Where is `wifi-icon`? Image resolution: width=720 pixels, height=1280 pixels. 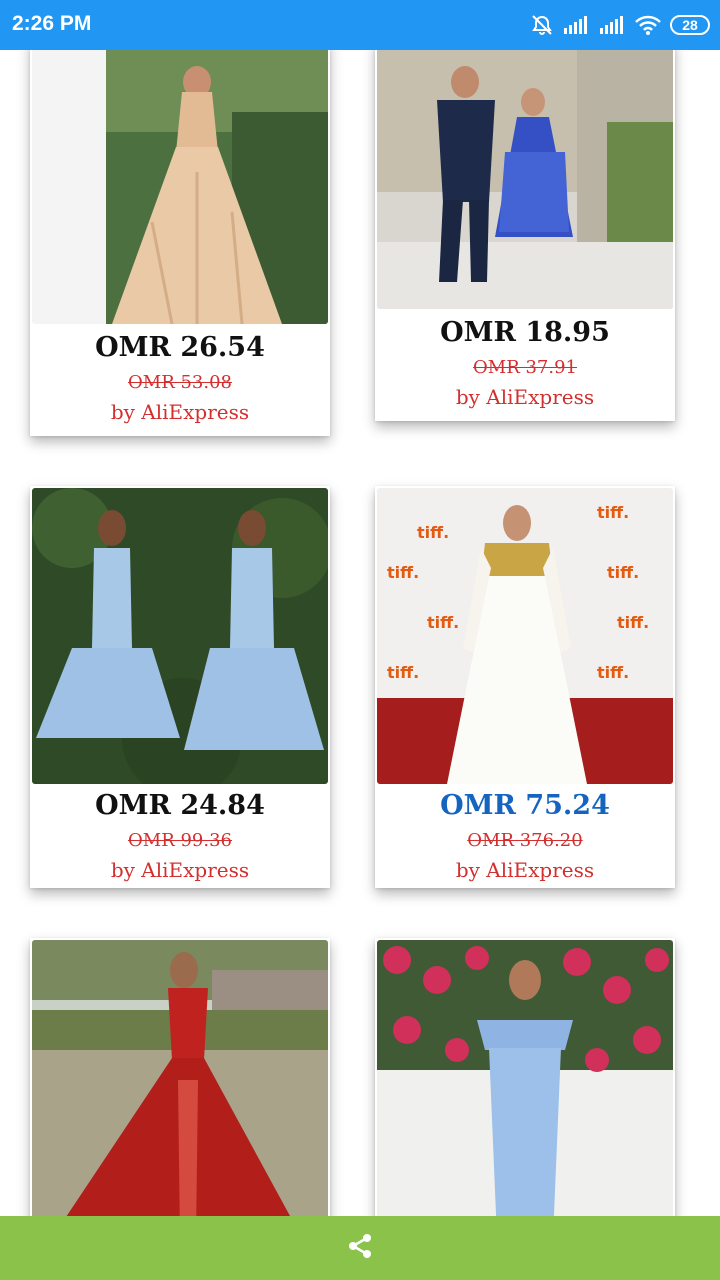
wifi-icon is located at coordinates (648, 25).